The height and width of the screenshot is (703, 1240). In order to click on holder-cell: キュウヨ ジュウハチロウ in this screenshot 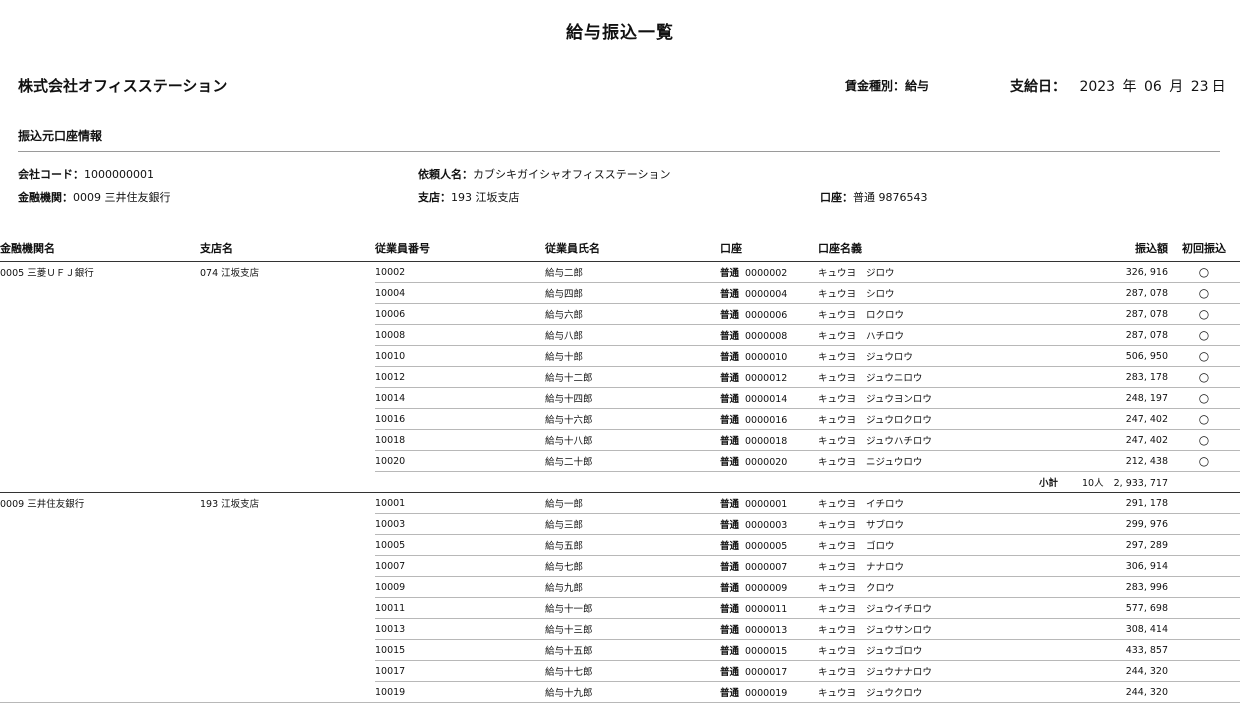, I will do `click(923, 440)`.